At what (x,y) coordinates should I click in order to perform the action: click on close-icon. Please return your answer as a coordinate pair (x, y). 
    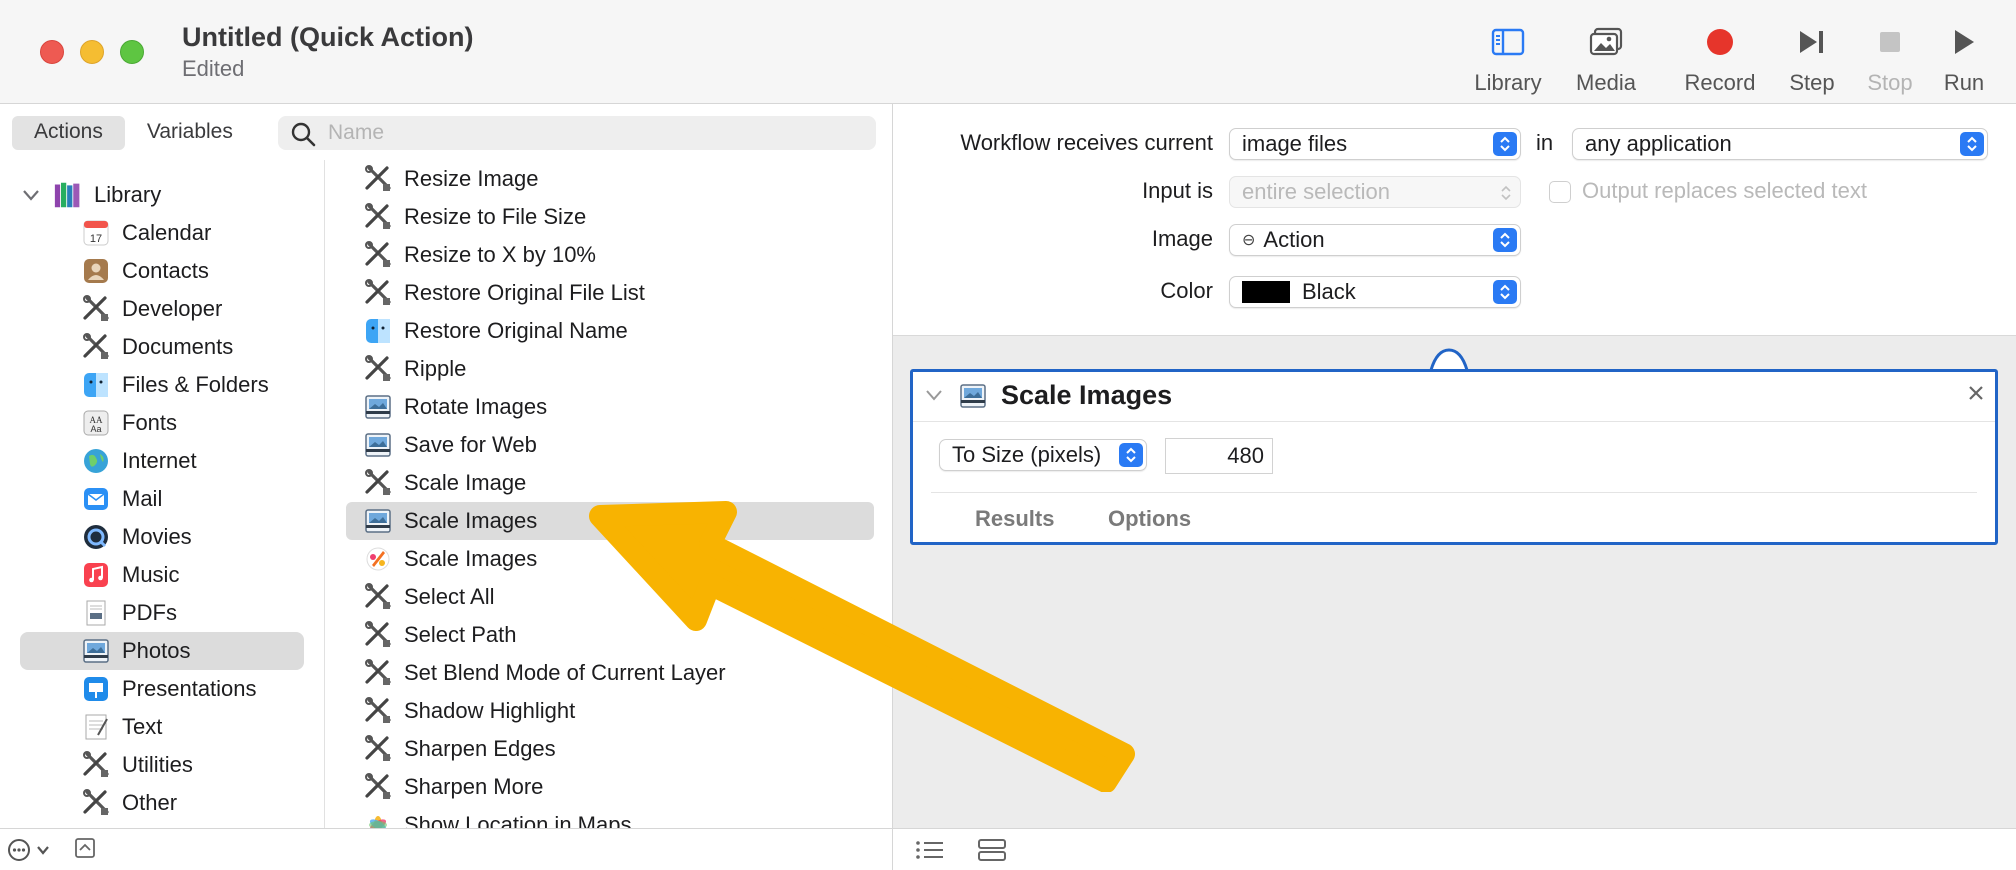
    Looking at the image, I should click on (1976, 395).